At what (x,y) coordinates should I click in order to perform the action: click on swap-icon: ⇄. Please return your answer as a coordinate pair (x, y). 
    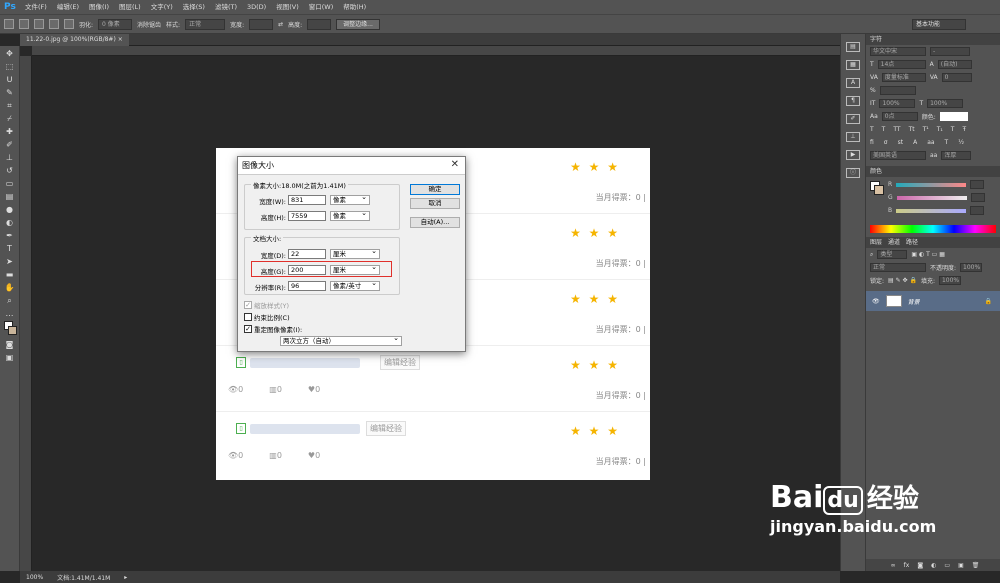
    Looking at the image, I should click on (280, 24).